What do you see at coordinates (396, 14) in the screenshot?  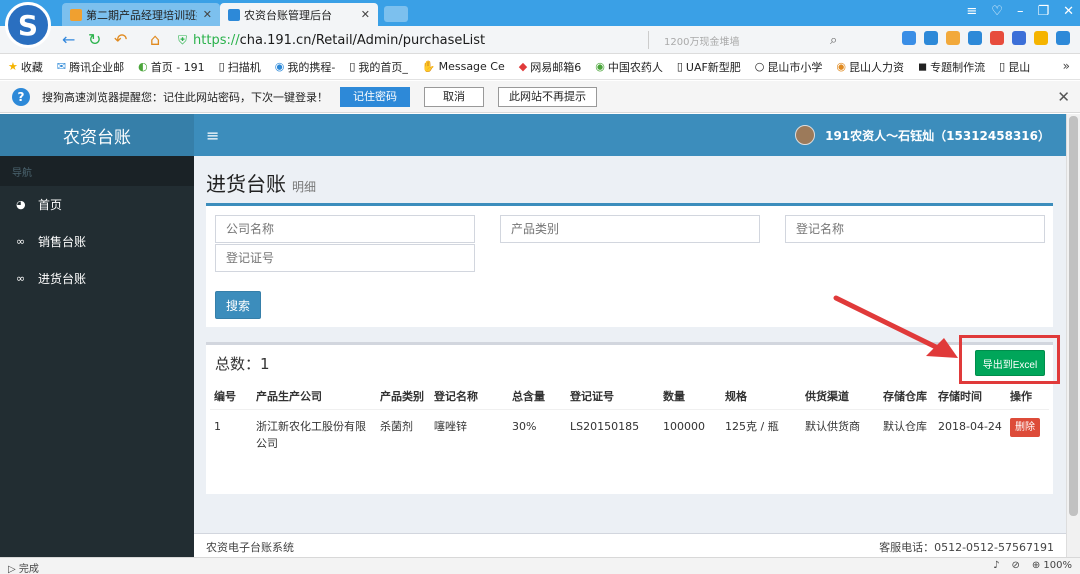 I see `new-tab-button` at bounding box center [396, 14].